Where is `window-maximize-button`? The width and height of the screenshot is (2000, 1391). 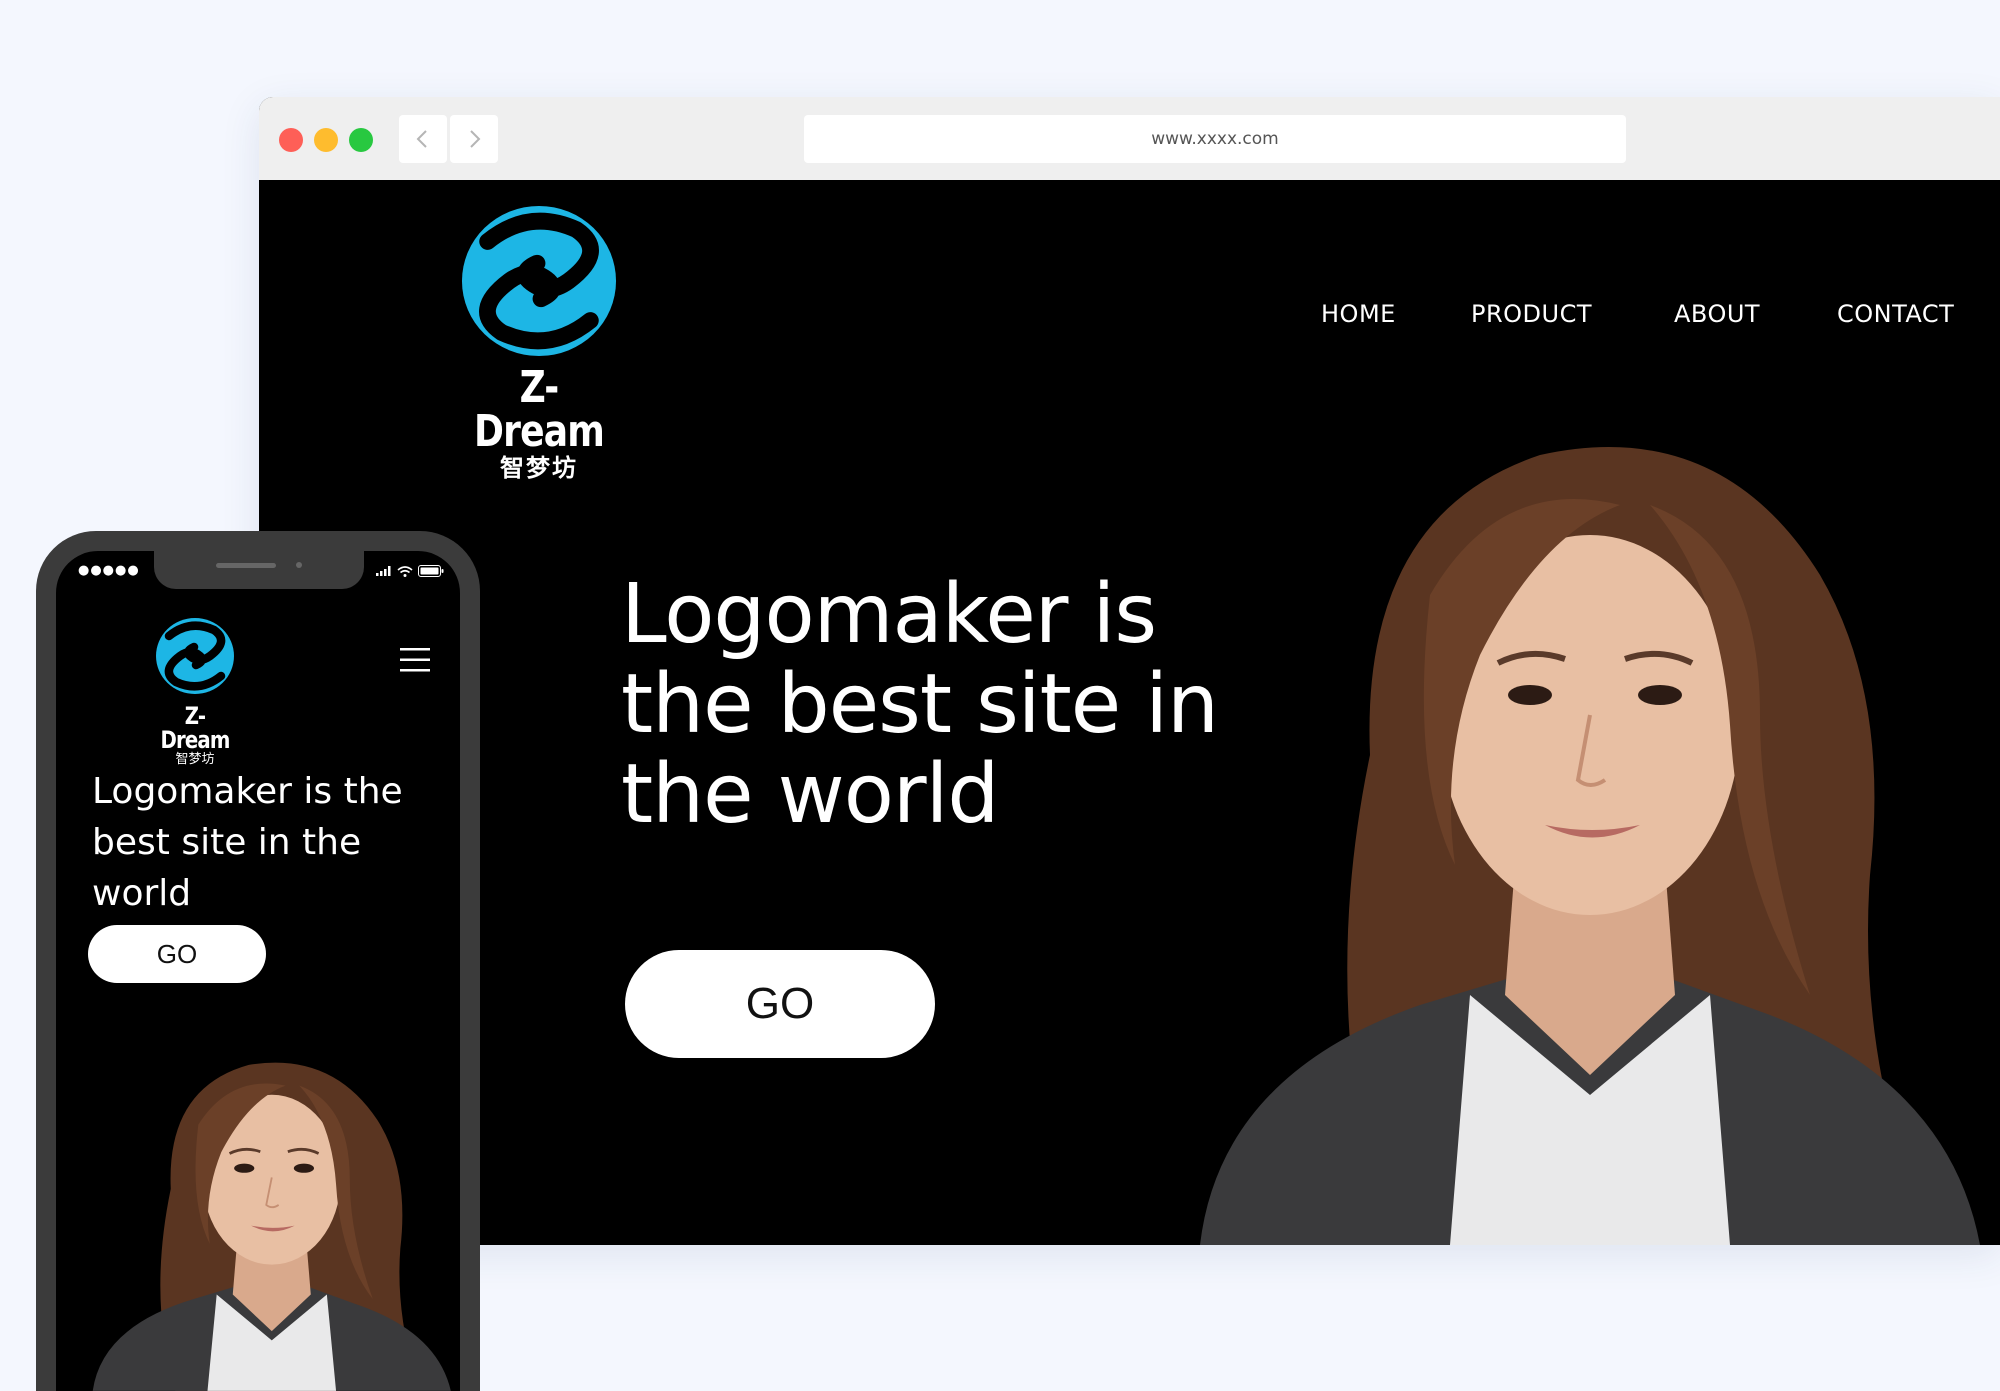 window-maximize-button is located at coordinates (361, 140).